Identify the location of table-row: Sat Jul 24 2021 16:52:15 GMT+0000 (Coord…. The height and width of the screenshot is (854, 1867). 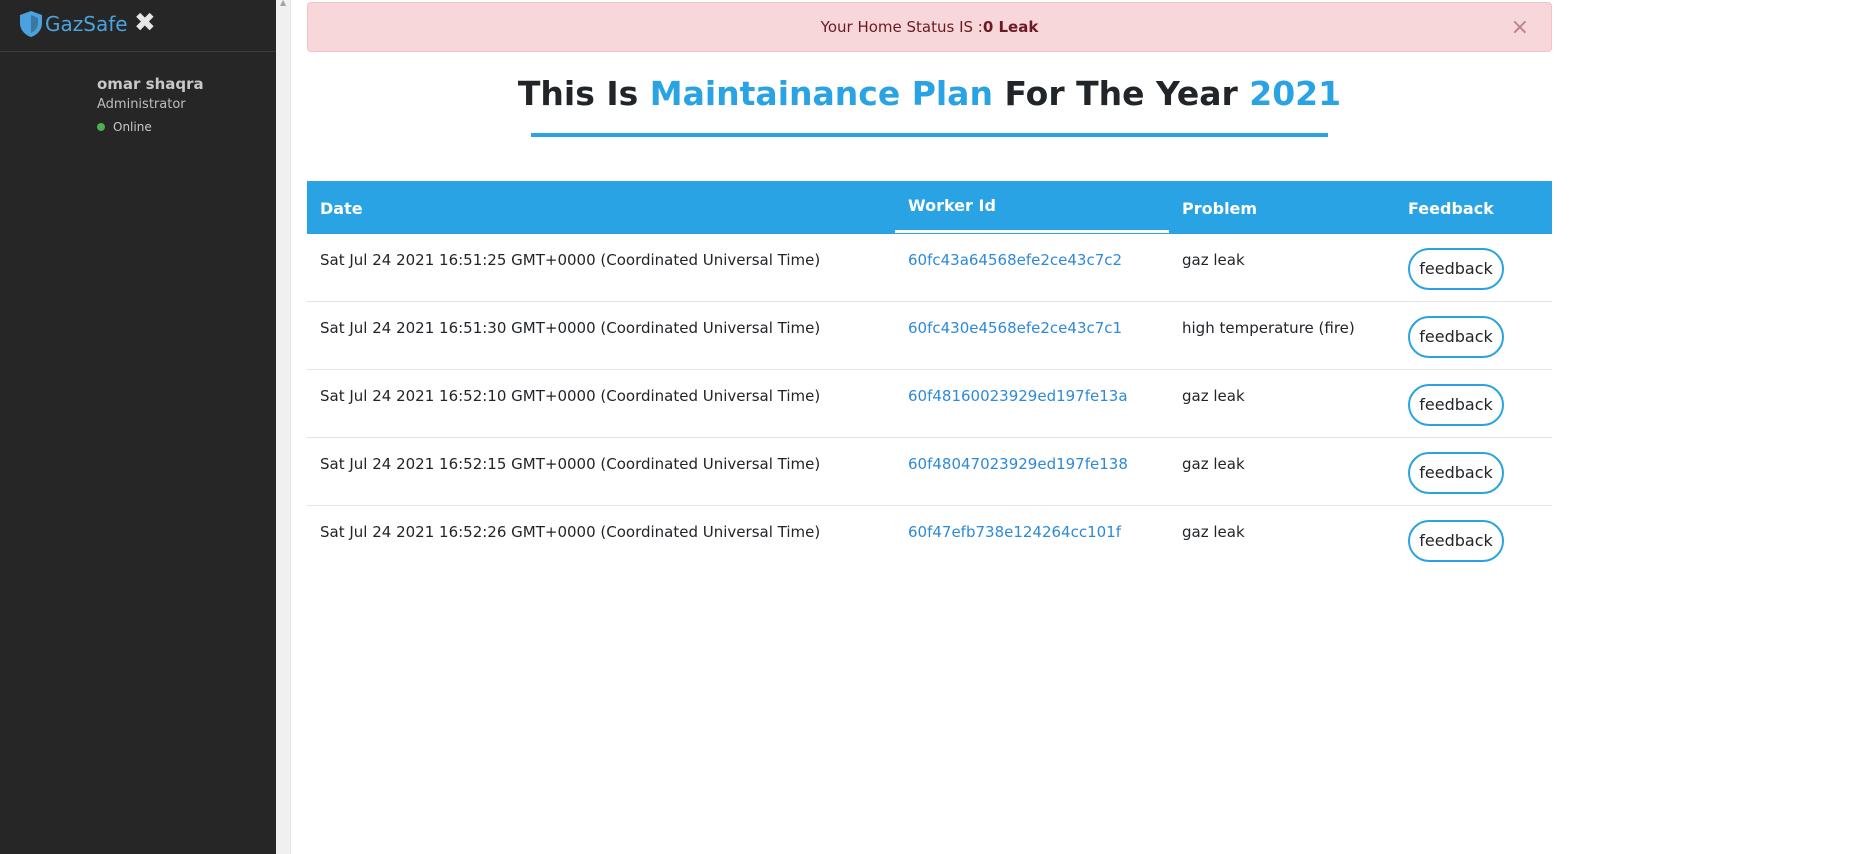
(929, 472).